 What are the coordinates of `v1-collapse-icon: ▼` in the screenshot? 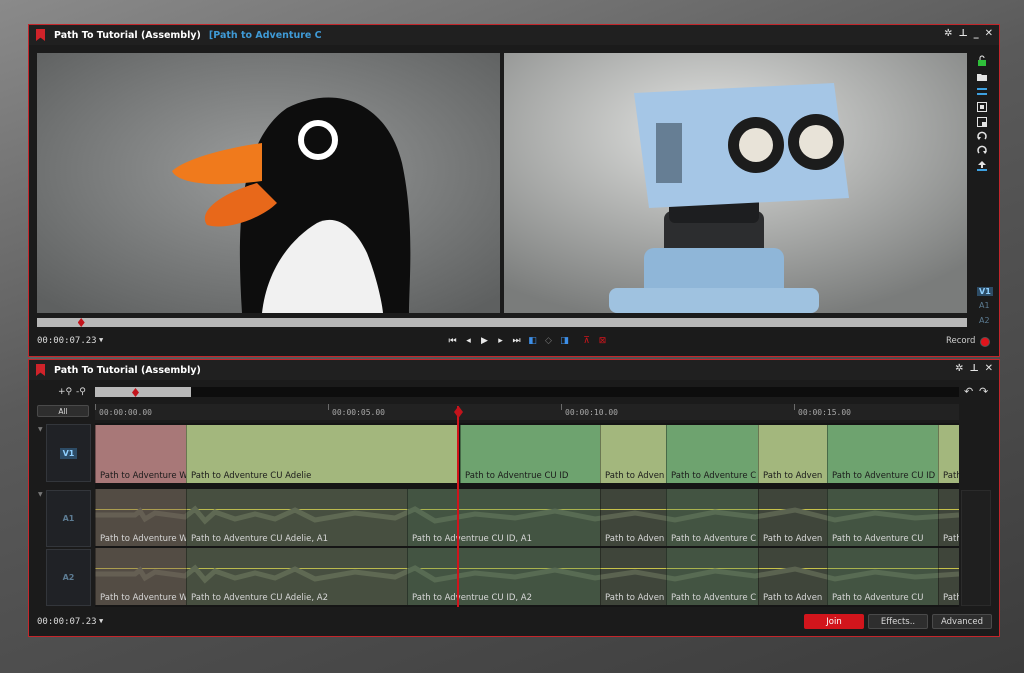 It's located at (40, 429).